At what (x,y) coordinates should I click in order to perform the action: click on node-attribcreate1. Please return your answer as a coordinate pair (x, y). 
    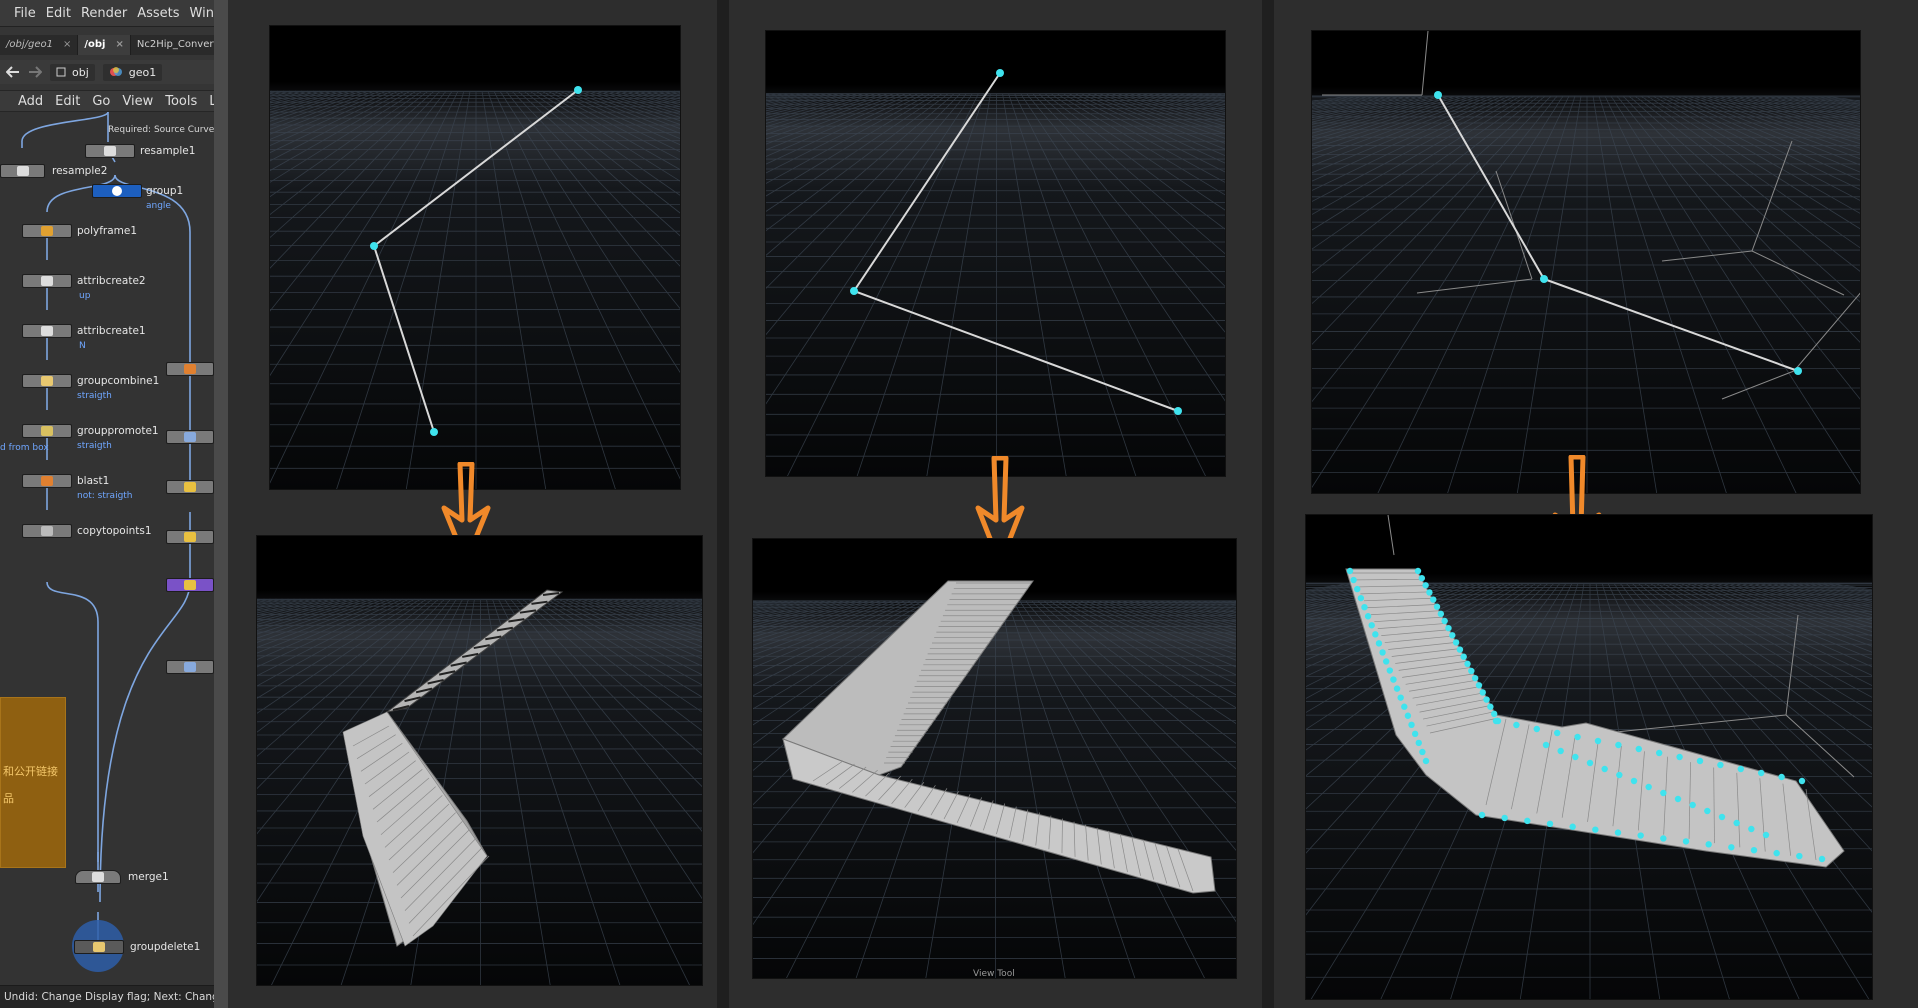
    Looking at the image, I should click on (47, 331).